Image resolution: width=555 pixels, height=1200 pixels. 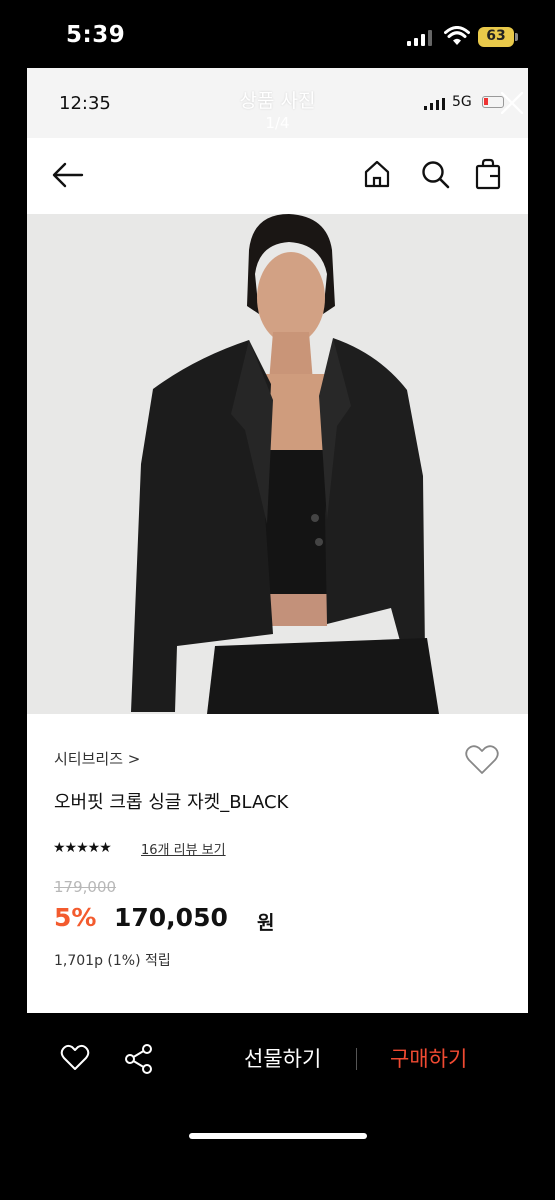 I want to click on signal-icon, so click(x=419, y=38).